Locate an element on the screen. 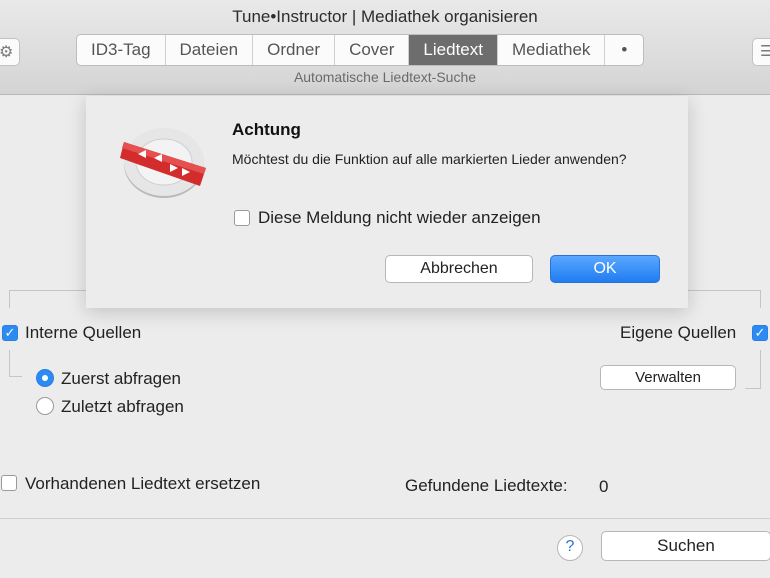  tab-id3-tag: ID3-Tag is located at coordinates (121, 50).